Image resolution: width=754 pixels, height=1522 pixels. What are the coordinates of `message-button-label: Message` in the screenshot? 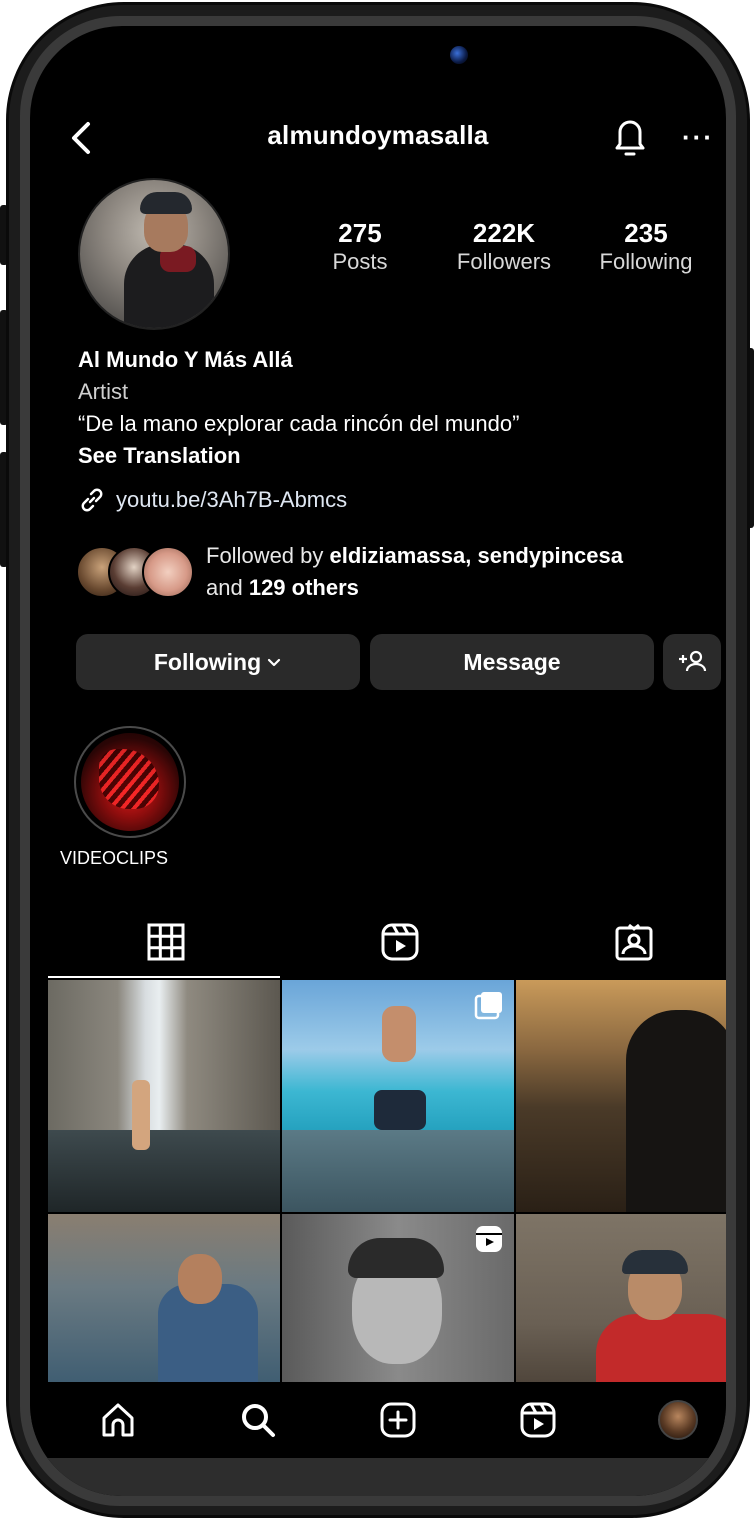 It's located at (512, 661).